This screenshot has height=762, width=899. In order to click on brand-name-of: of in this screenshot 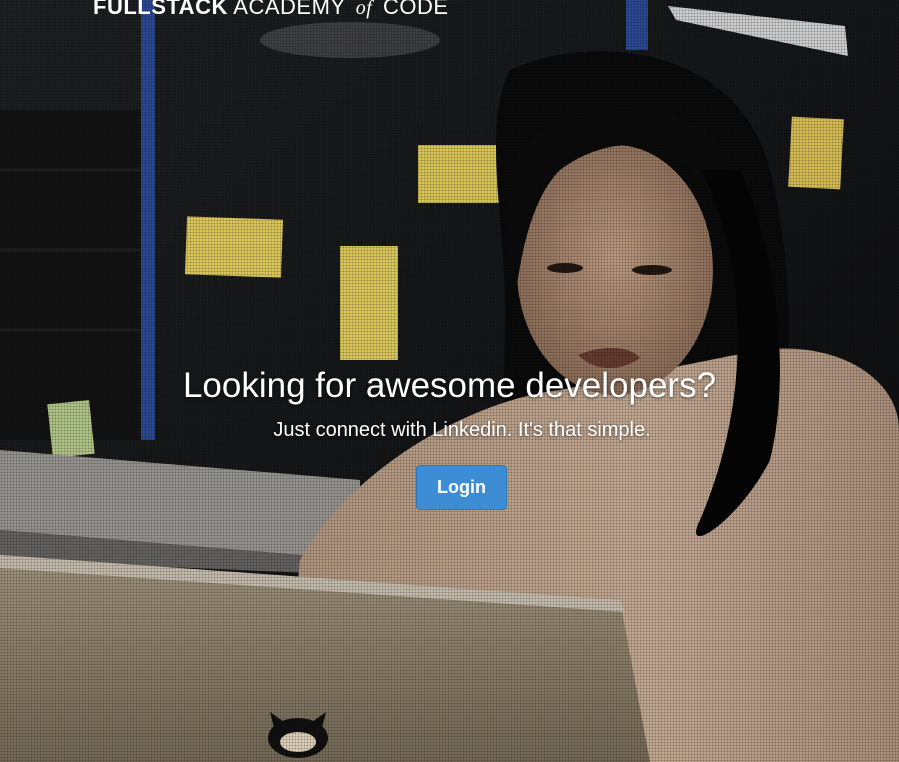, I will do `click(364, 9)`.